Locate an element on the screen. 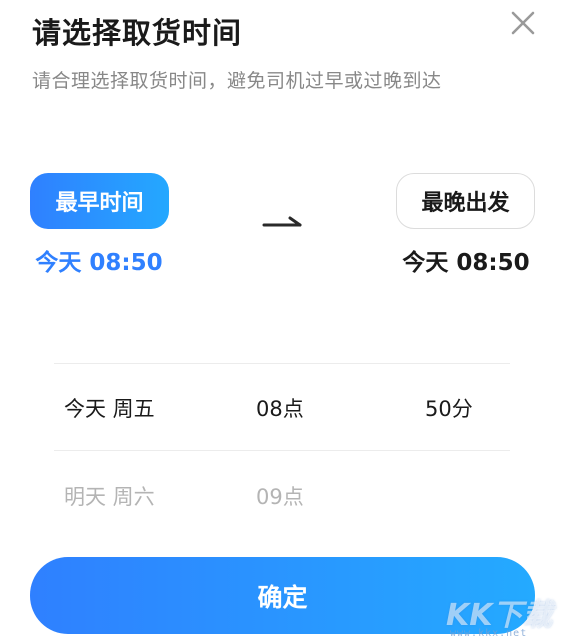 The image size is (565, 644). picker-row-next: 明天 周六 09点 is located at coordinates (282, 511).